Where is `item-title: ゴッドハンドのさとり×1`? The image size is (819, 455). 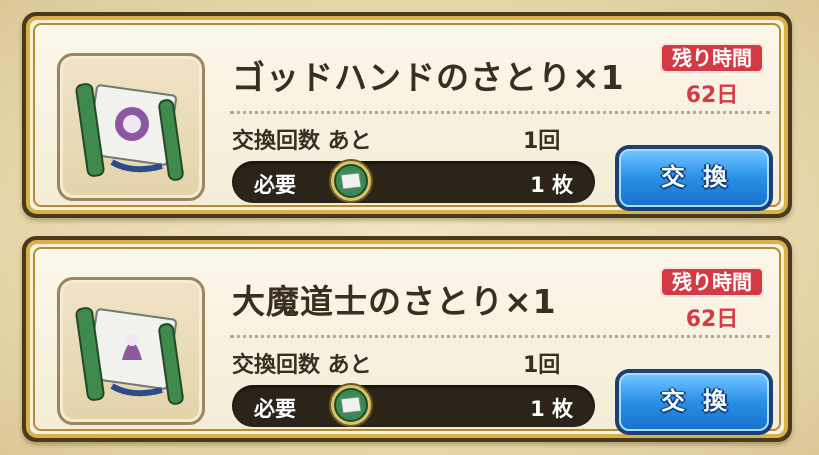
item-title: ゴッドハンドのさとり×1 is located at coordinates (428, 77).